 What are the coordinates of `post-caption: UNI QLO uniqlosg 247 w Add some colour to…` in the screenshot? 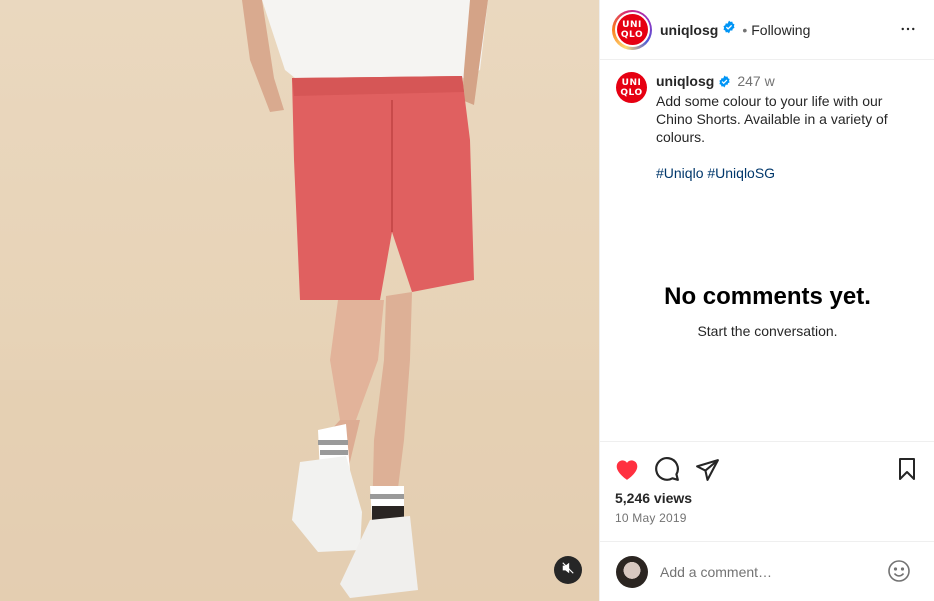 It's located at (766, 127).